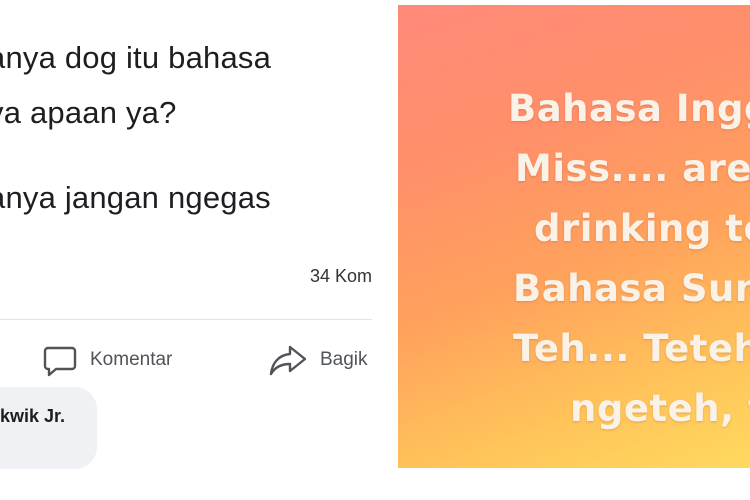  I want to click on meme-text-line-5: Teh... Teteh, so click(631, 348).